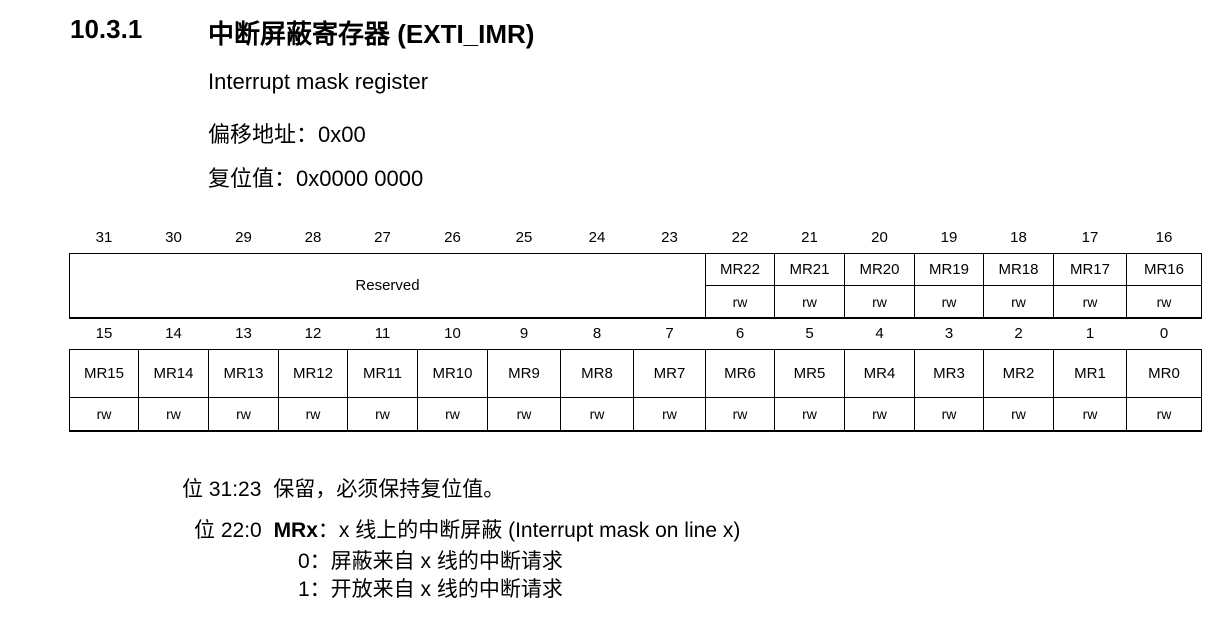  What do you see at coordinates (316, 178) in the screenshot?
I see `register-reset-value: 复位值：0x0000 0000` at bounding box center [316, 178].